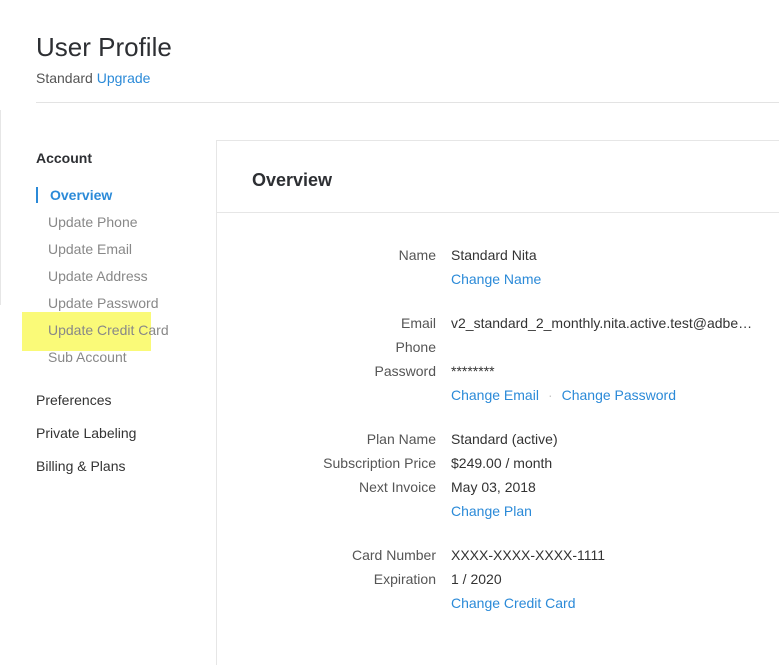 This screenshot has height=665, width=779. What do you see at coordinates (37, 195) in the screenshot?
I see `active-marker` at bounding box center [37, 195].